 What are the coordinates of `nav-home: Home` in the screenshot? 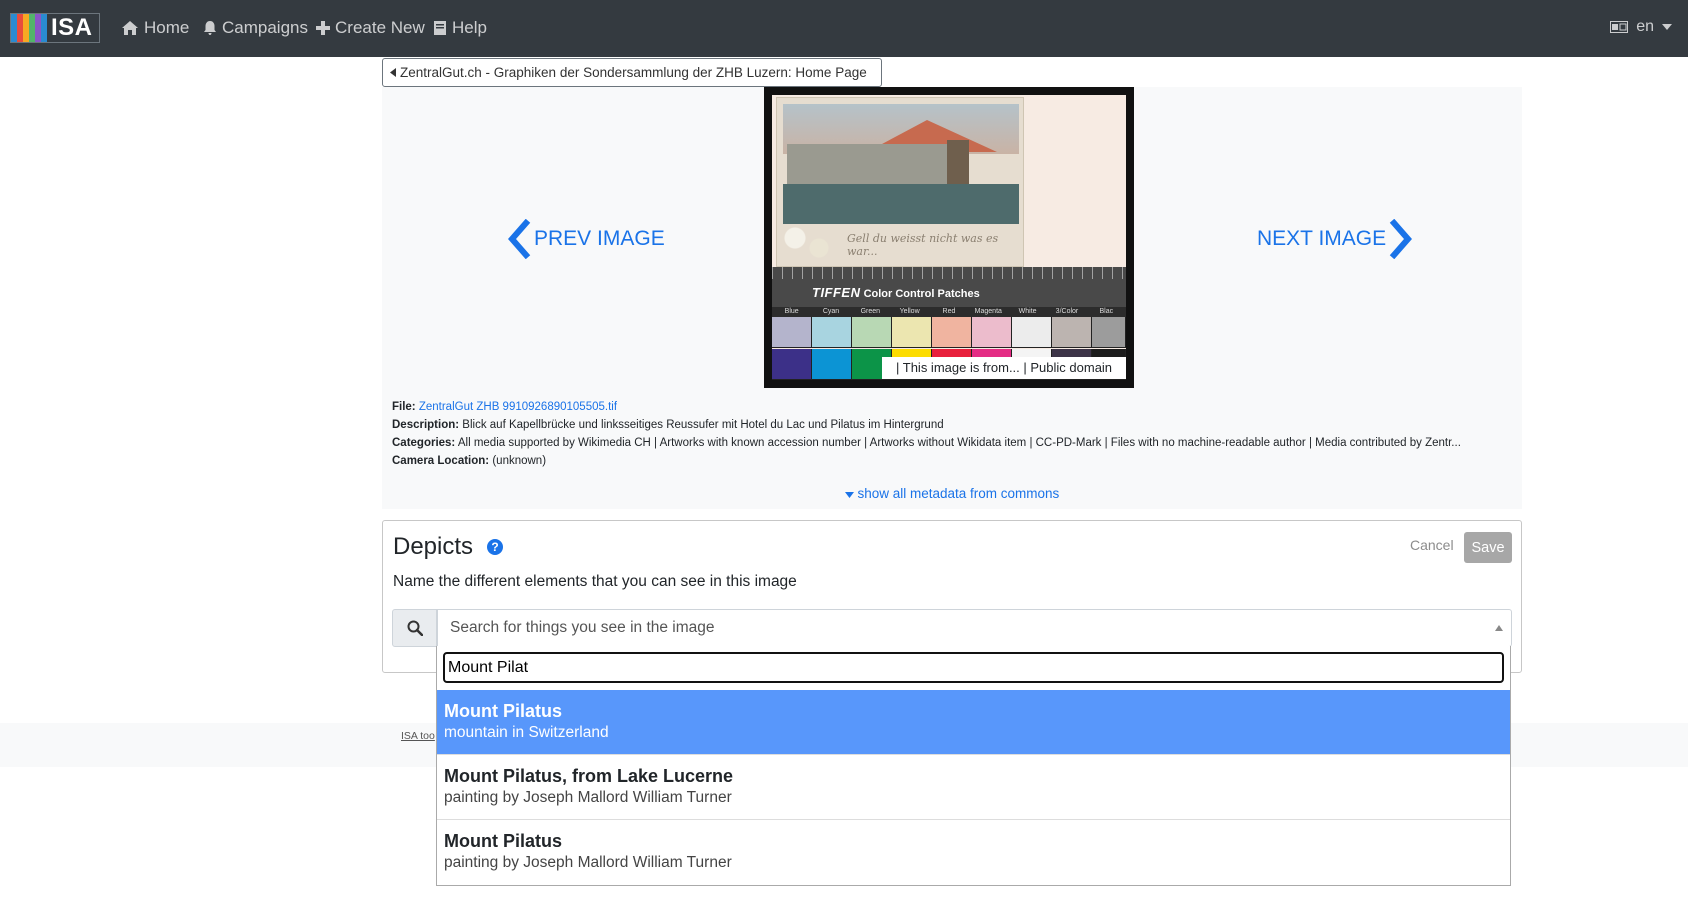 It's located at (155, 28).